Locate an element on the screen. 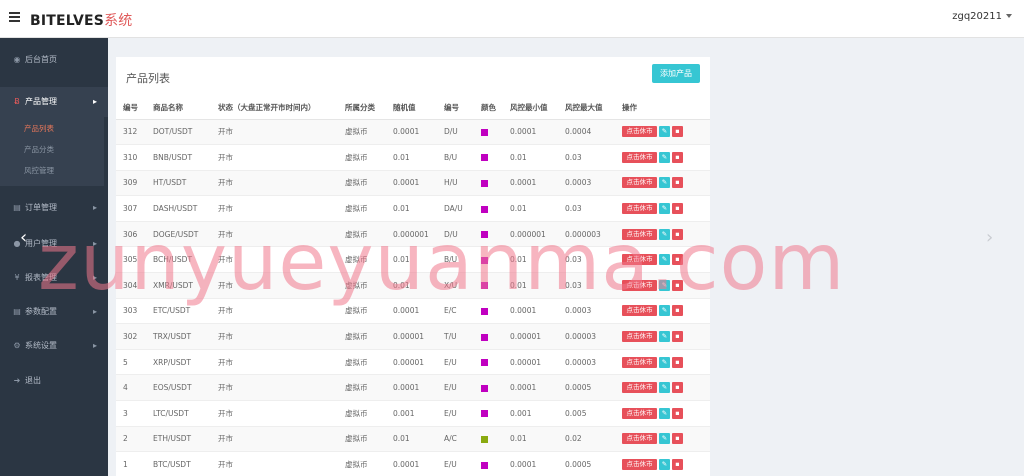 Image resolution: width=1024 pixels, height=476 pixels. table-row: 304 XMR/USDT 开市 虚拟币 0.01 X/U 0.01 0.03 点击休市 ✎ ▪ is located at coordinates (413, 285).